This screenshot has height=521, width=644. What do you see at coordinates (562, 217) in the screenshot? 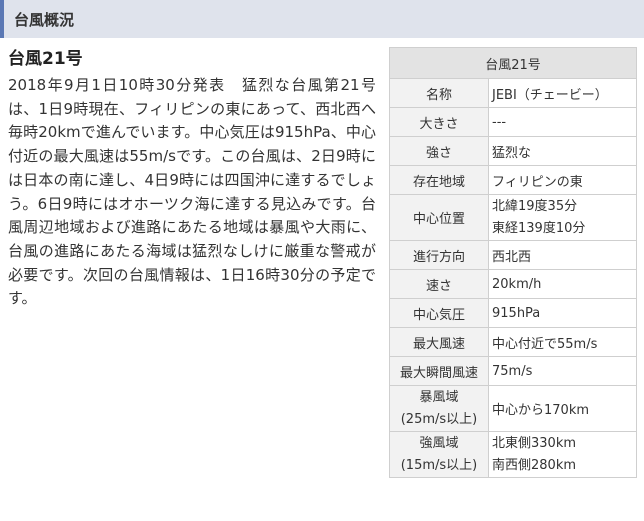
I see `row-value-center-position: 北緯19度35分 東経139度10分` at bounding box center [562, 217].